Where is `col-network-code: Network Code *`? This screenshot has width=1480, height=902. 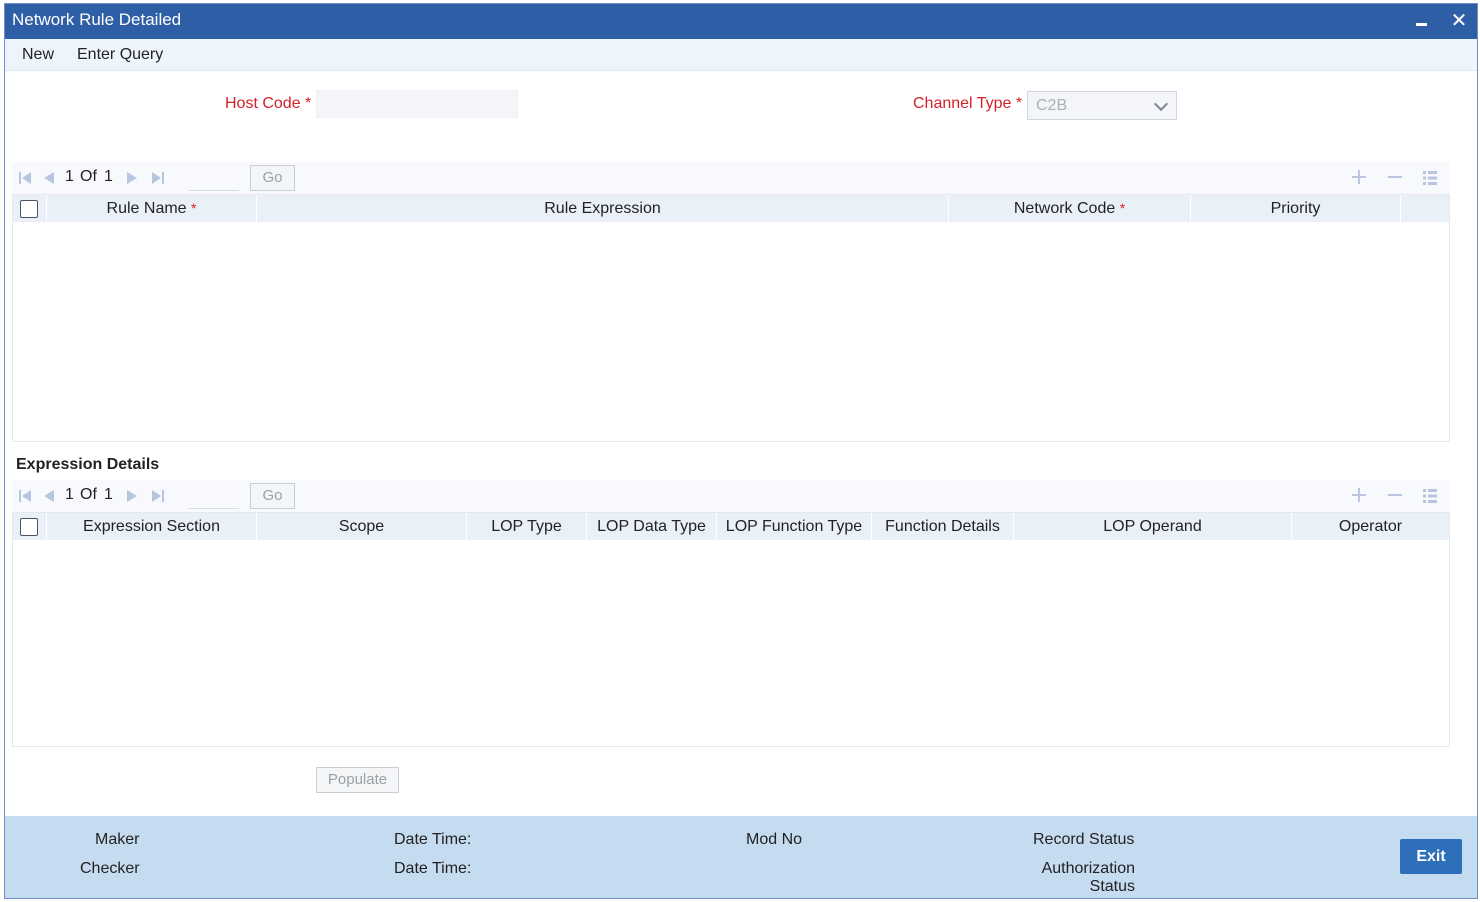 col-network-code: Network Code * is located at coordinates (1070, 208).